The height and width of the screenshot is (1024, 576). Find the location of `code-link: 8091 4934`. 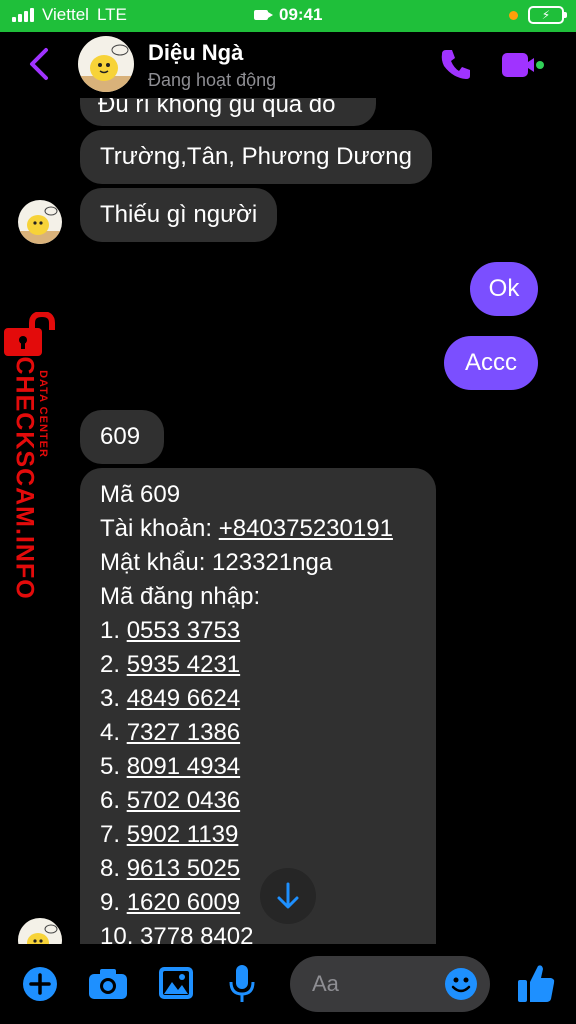

code-link: 8091 4934 is located at coordinates (183, 766).